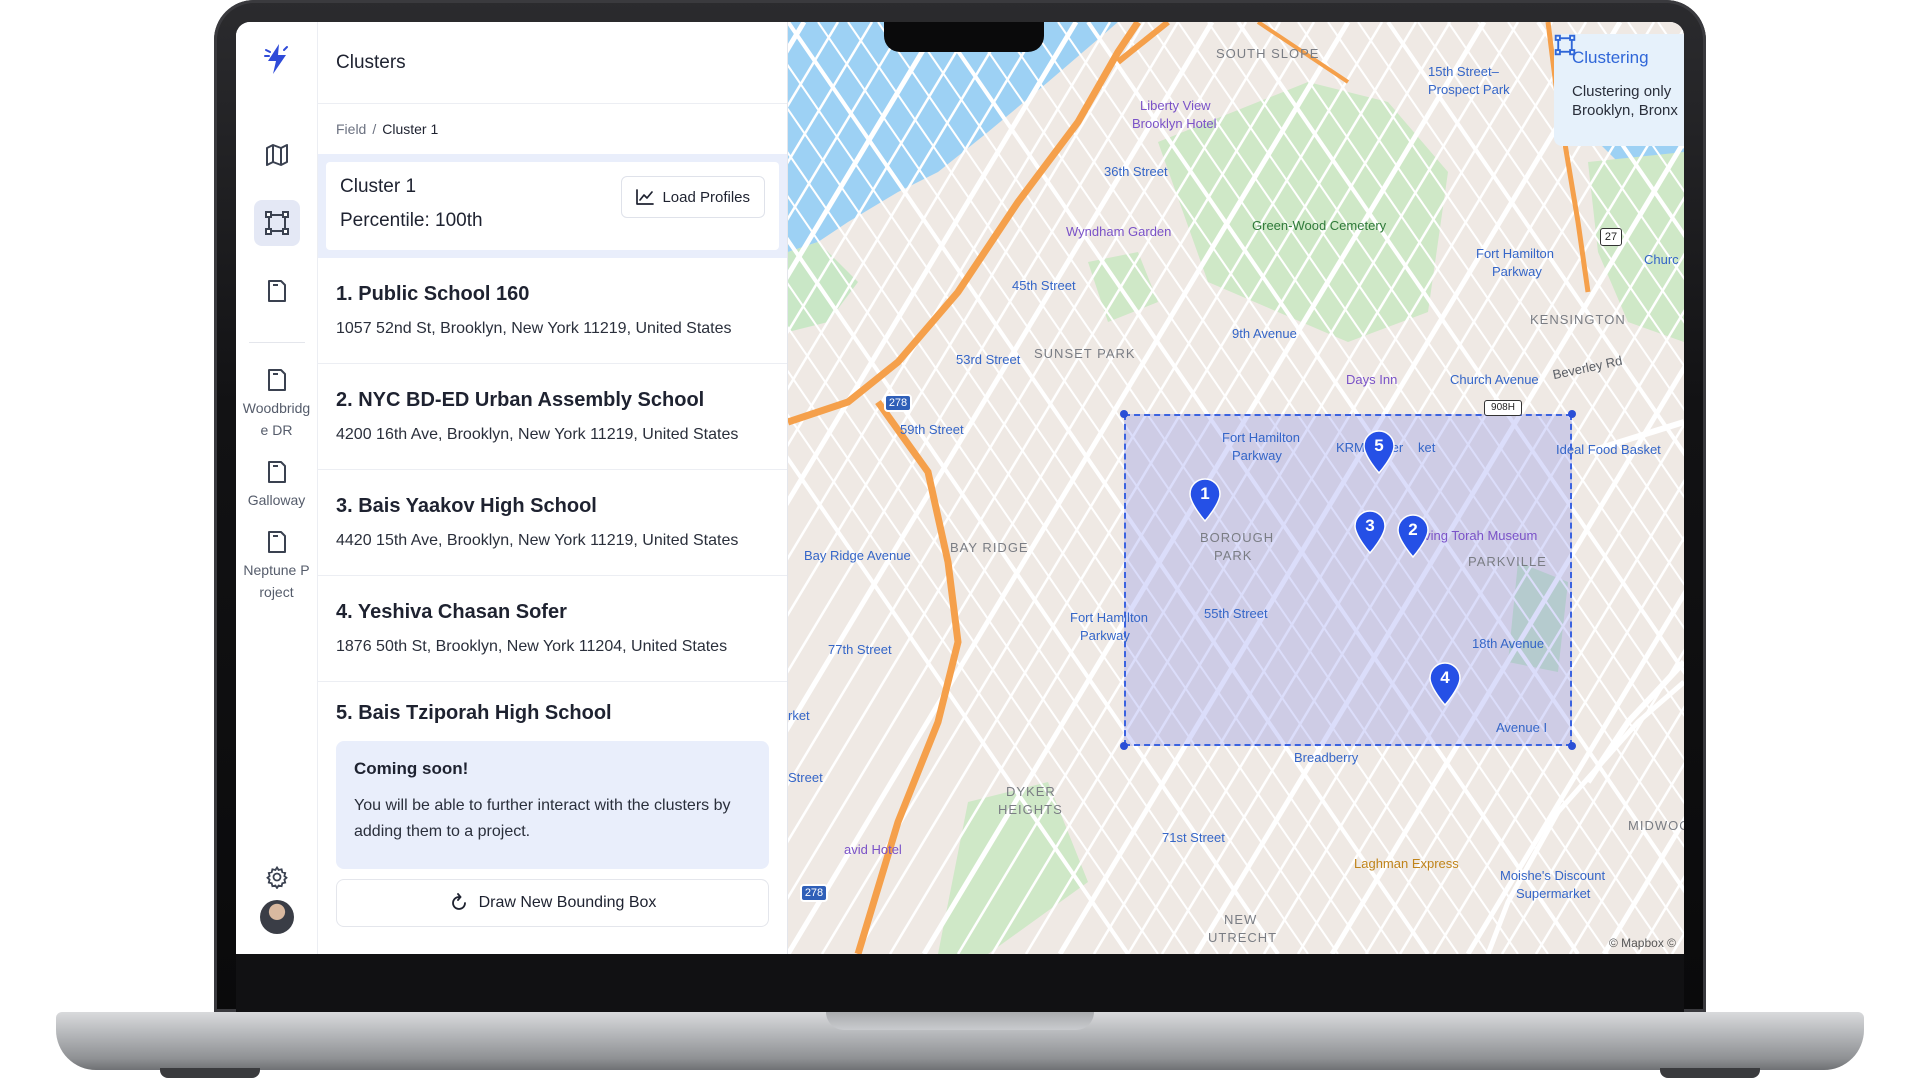 The image size is (1920, 1080). I want to click on map-label: 71st Street, so click(1193, 837).